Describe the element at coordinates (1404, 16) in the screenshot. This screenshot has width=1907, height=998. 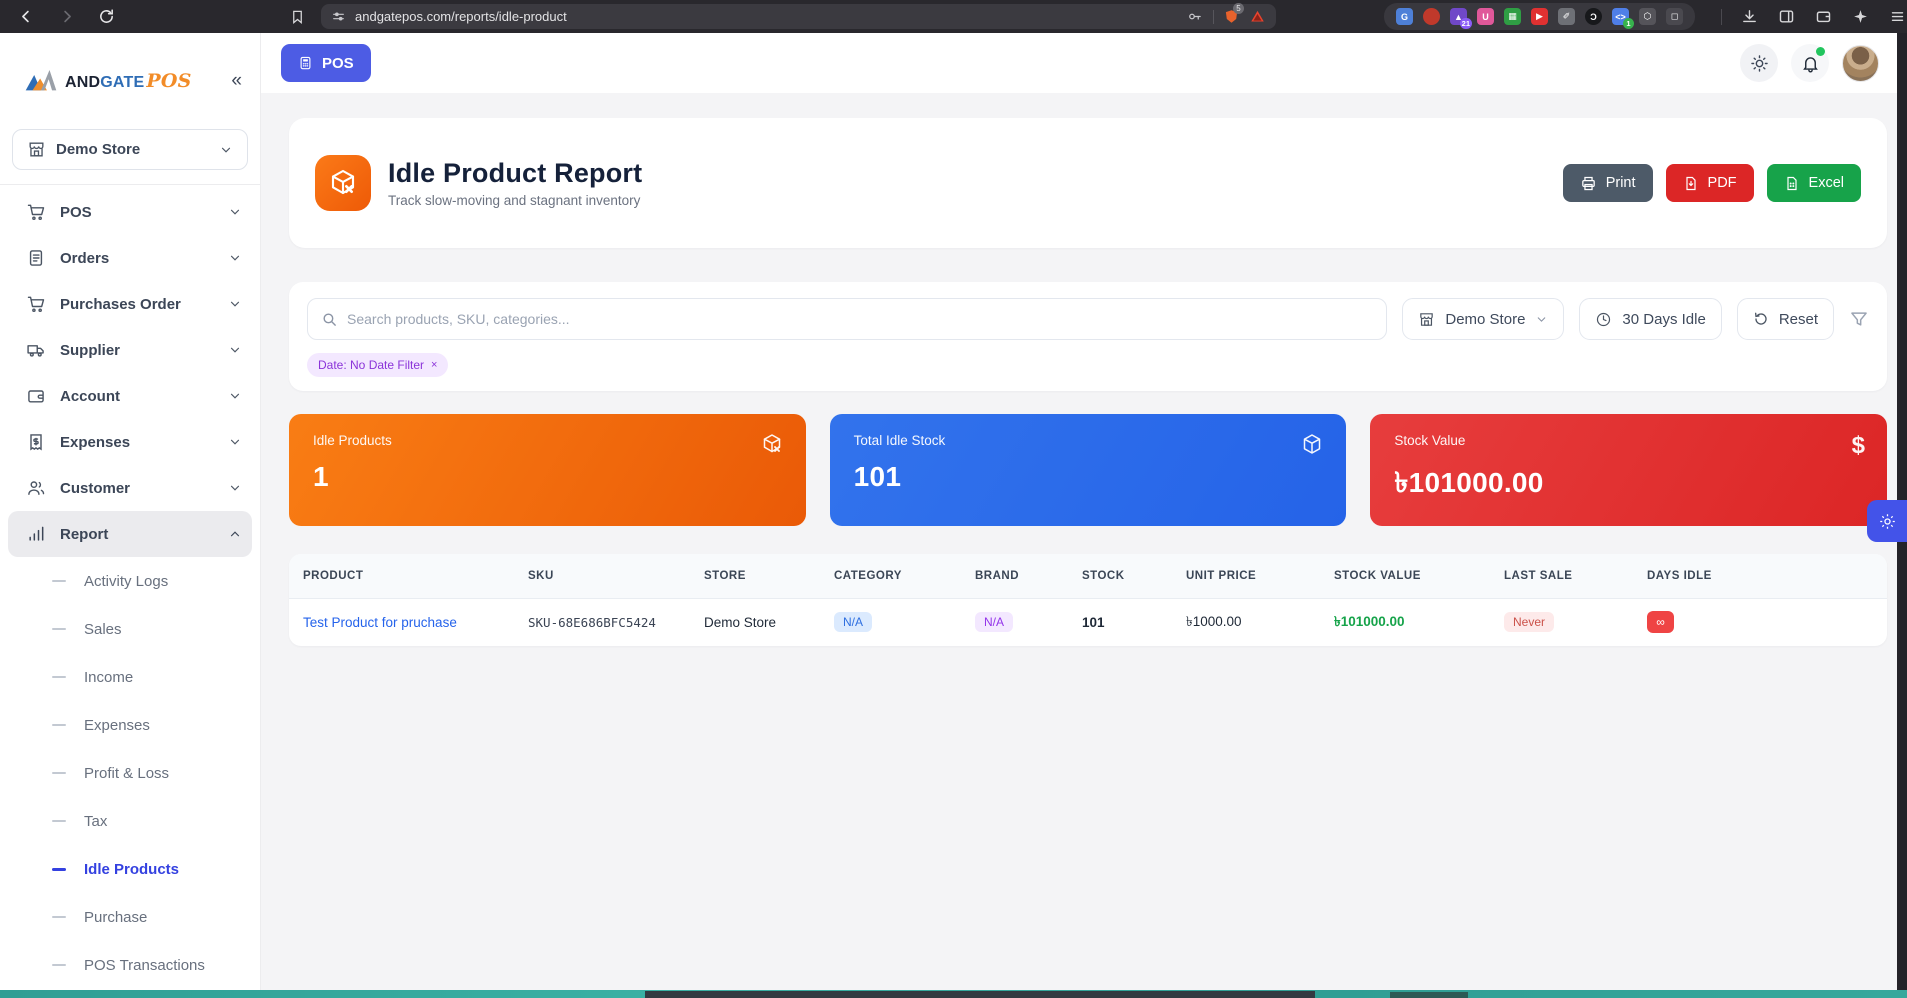
I see `translate-extension-icon: G` at that location.